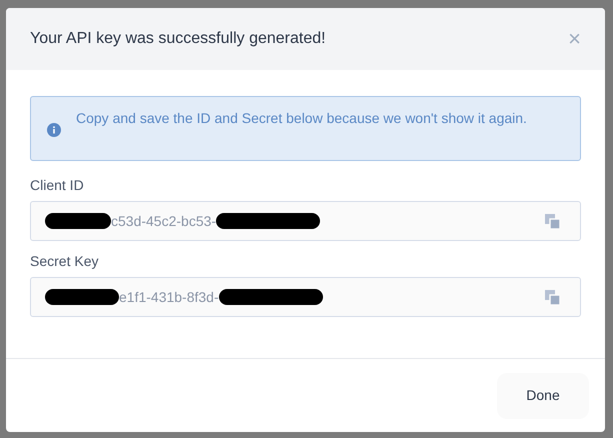  Describe the element at coordinates (78, 221) in the screenshot. I see `redaction-mark` at that location.